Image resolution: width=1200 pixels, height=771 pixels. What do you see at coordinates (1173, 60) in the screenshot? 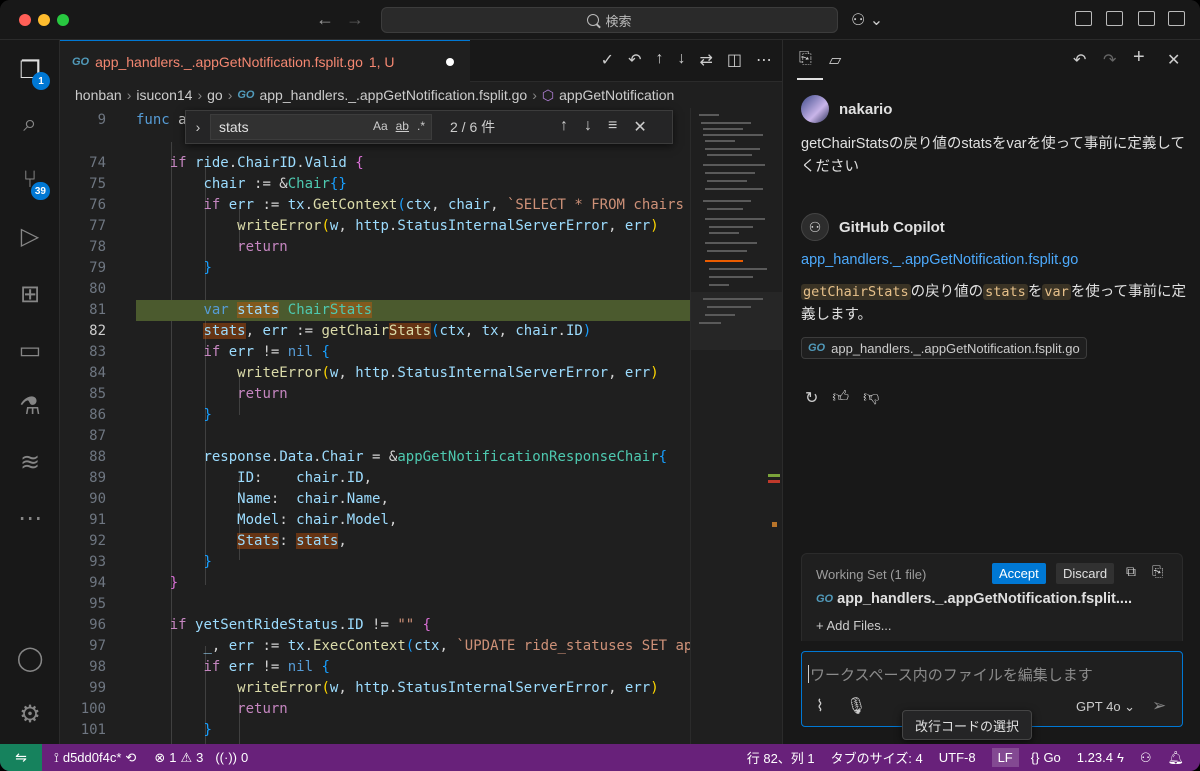
I see `close-panel-icon: ✕` at bounding box center [1173, 60].